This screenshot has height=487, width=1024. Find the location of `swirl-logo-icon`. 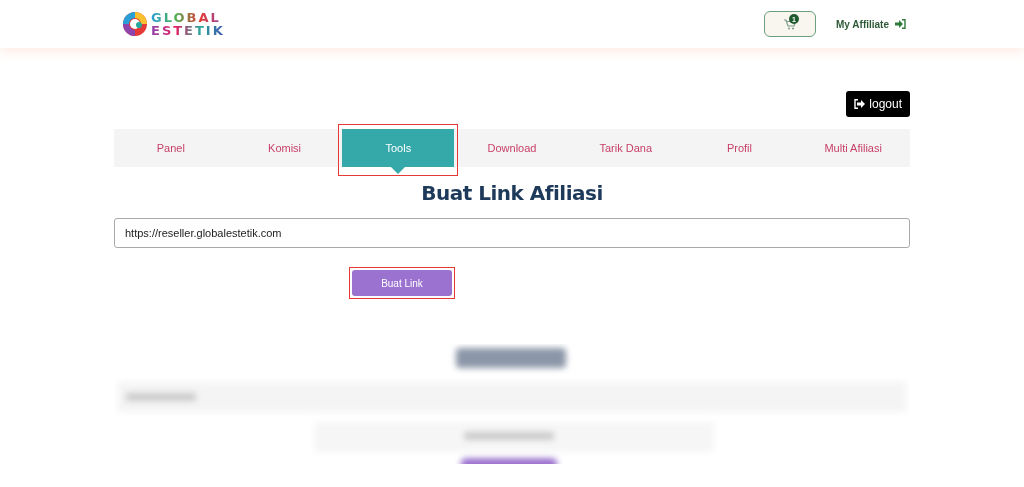

swirl-logo-icon is located at coordinates (135, 24).